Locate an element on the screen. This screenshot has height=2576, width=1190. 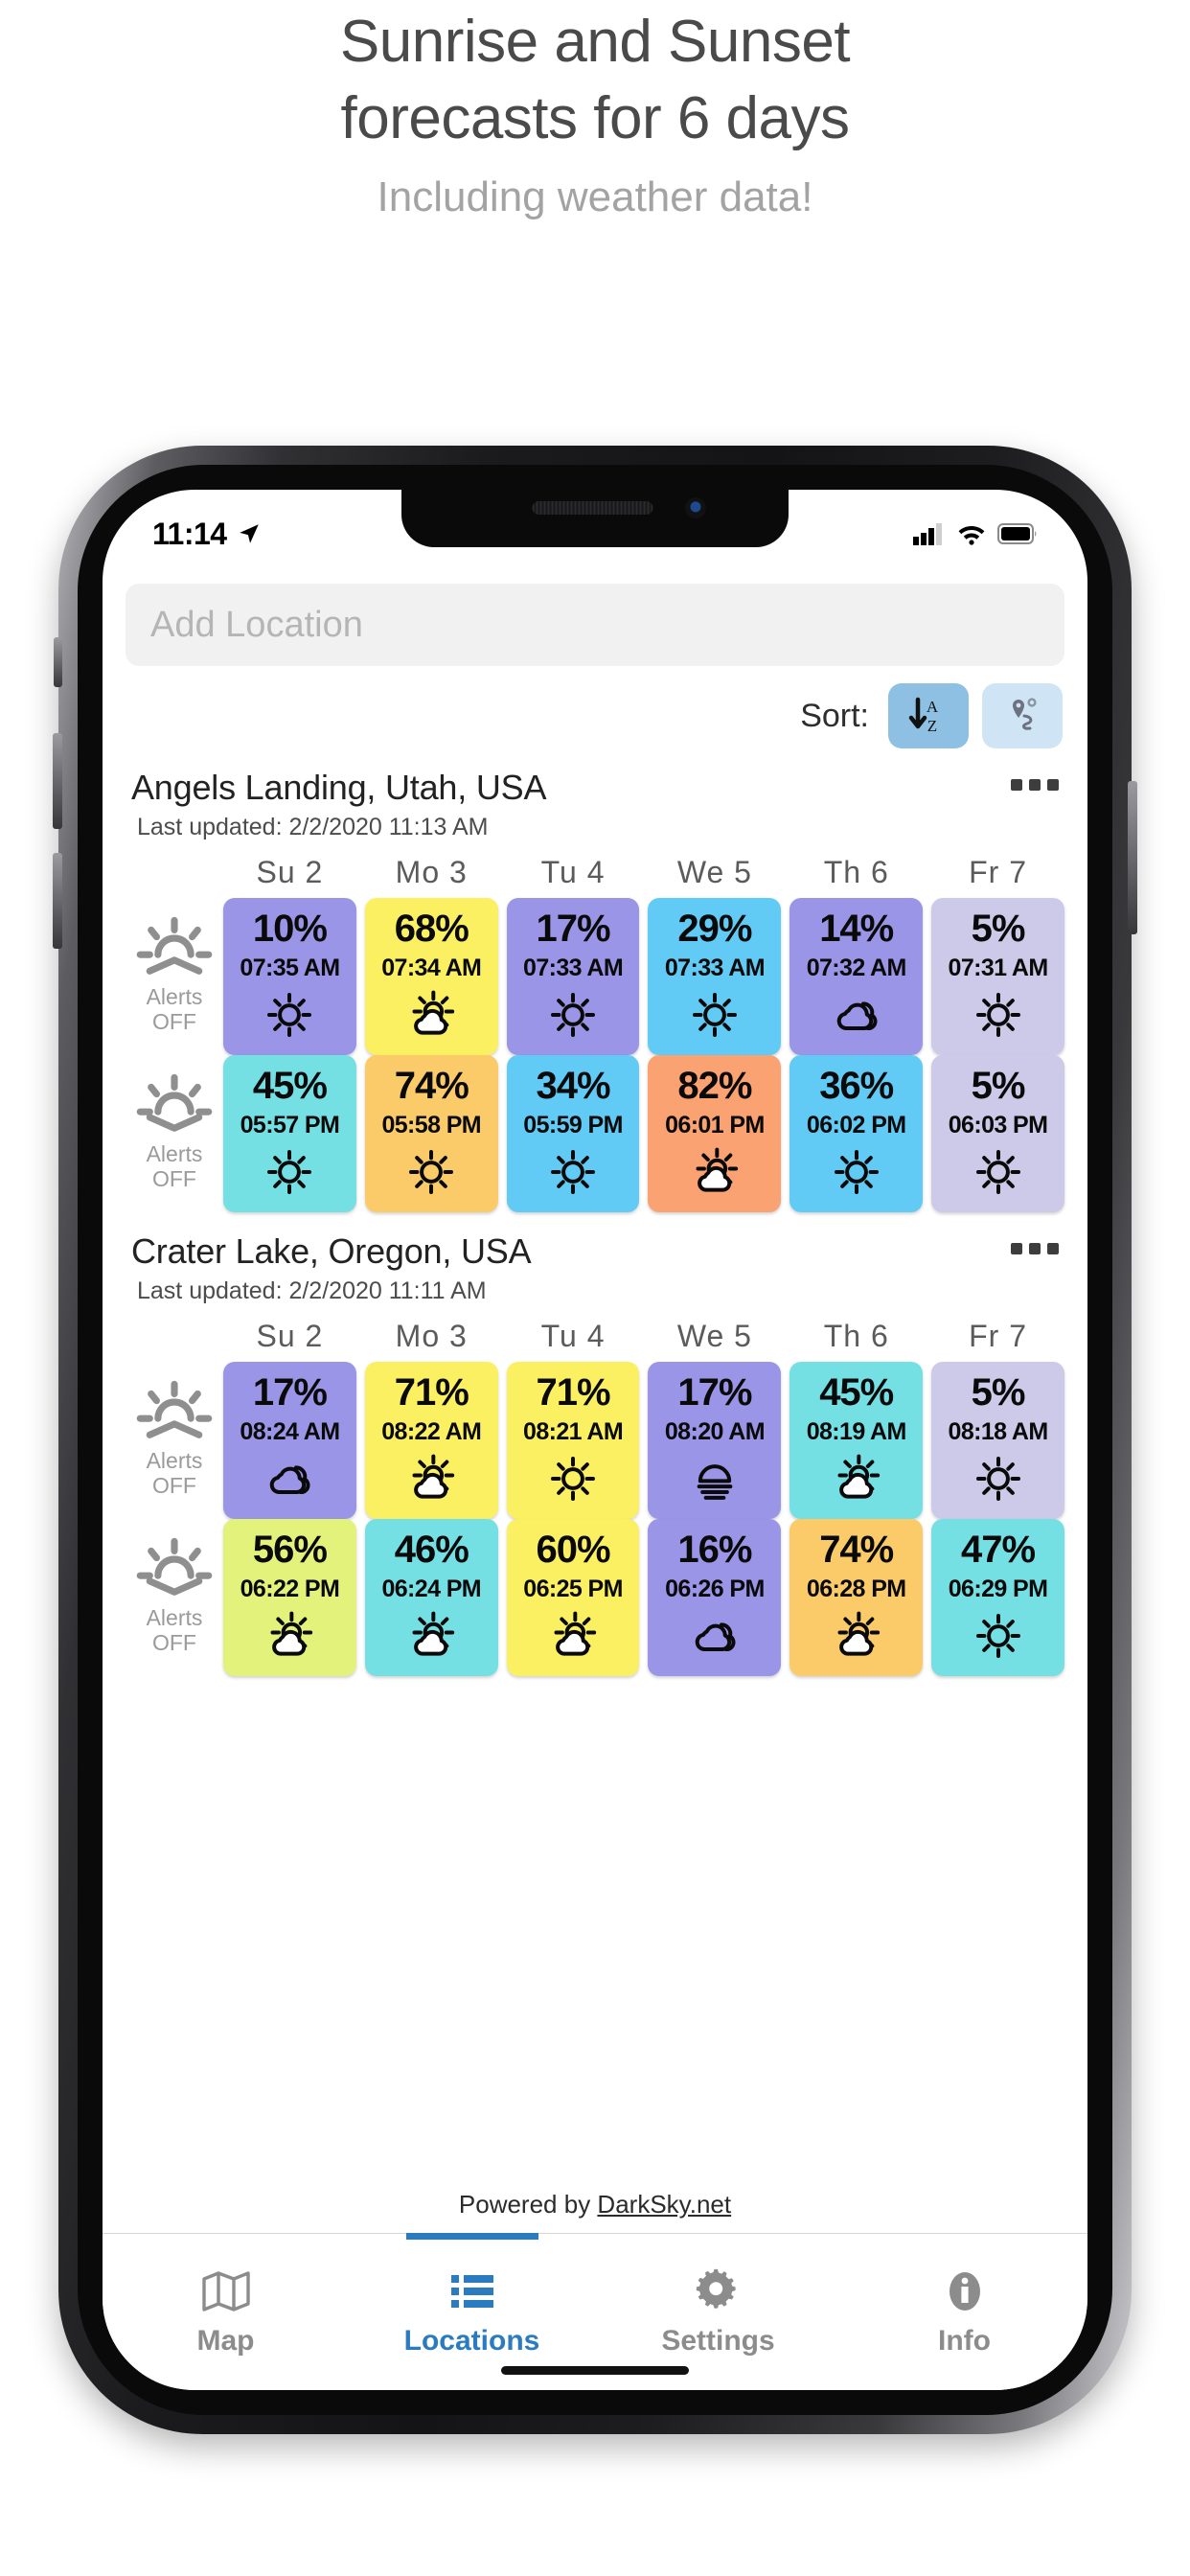
forecast-card: 14% 07:32 AM is located at coordinates (857, 976).